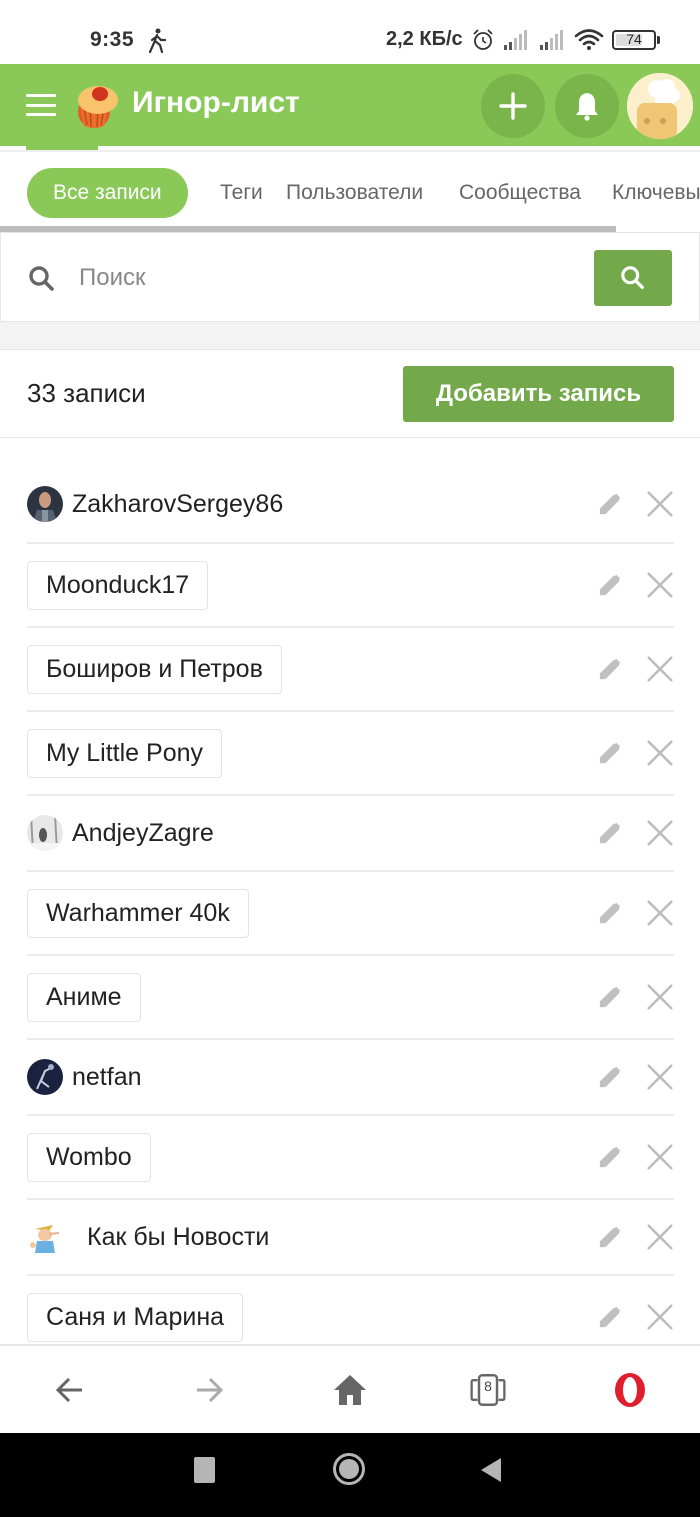 This screenshot has height=1517, width=700. What do you see at coordinates (107, 193) in the screenshot?
I see `tab-all-entries: Все записи` at bounding box center [107, 193].